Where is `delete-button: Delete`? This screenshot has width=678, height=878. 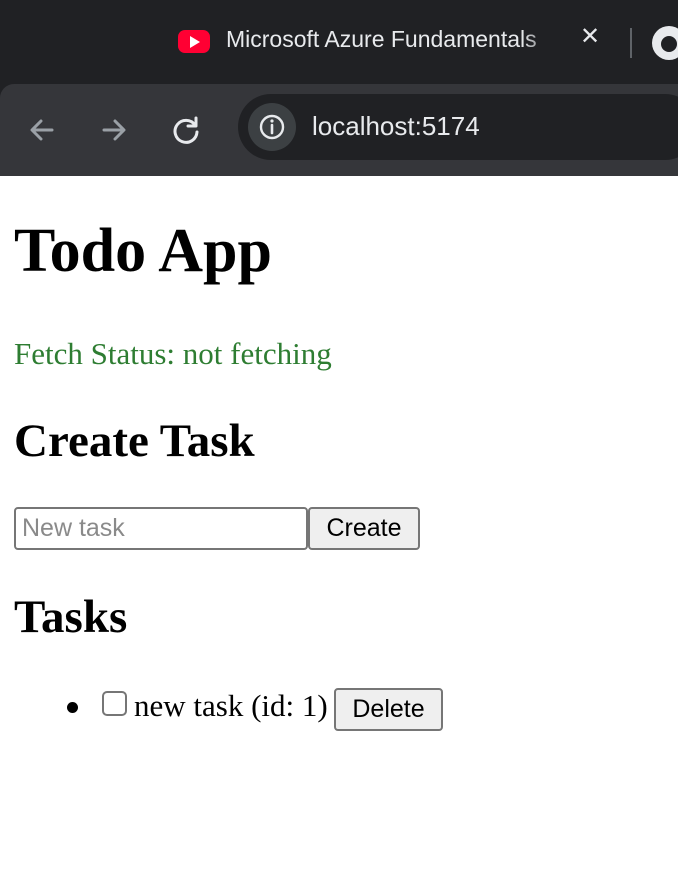
delete-button: Delete is located at coordinates (388, 709).